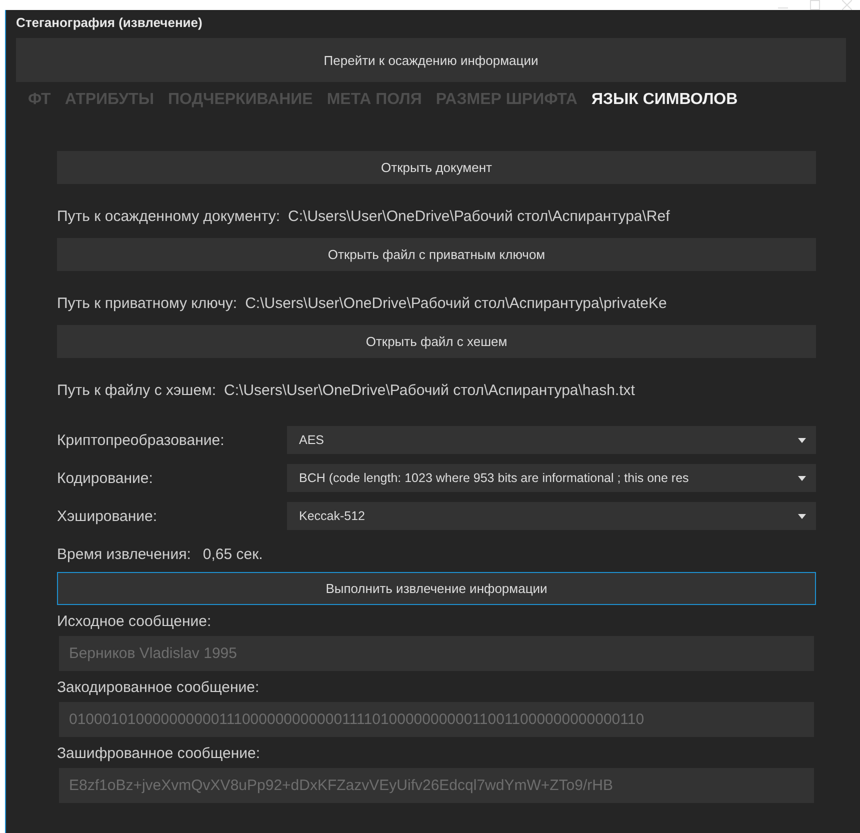  I want to click on maximize-icon, so click(815, 5).